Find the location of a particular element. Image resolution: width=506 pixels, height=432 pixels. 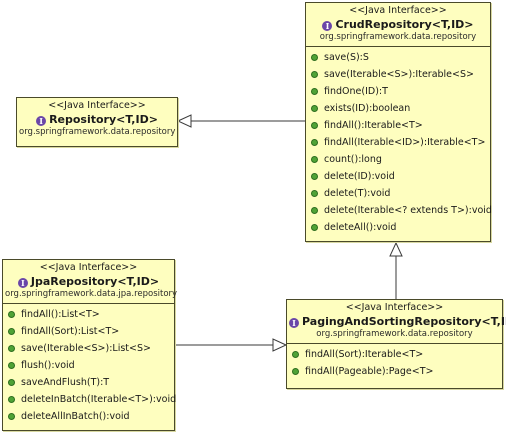

method-signature: deleteAll():void is located at coordinates (360, 227).